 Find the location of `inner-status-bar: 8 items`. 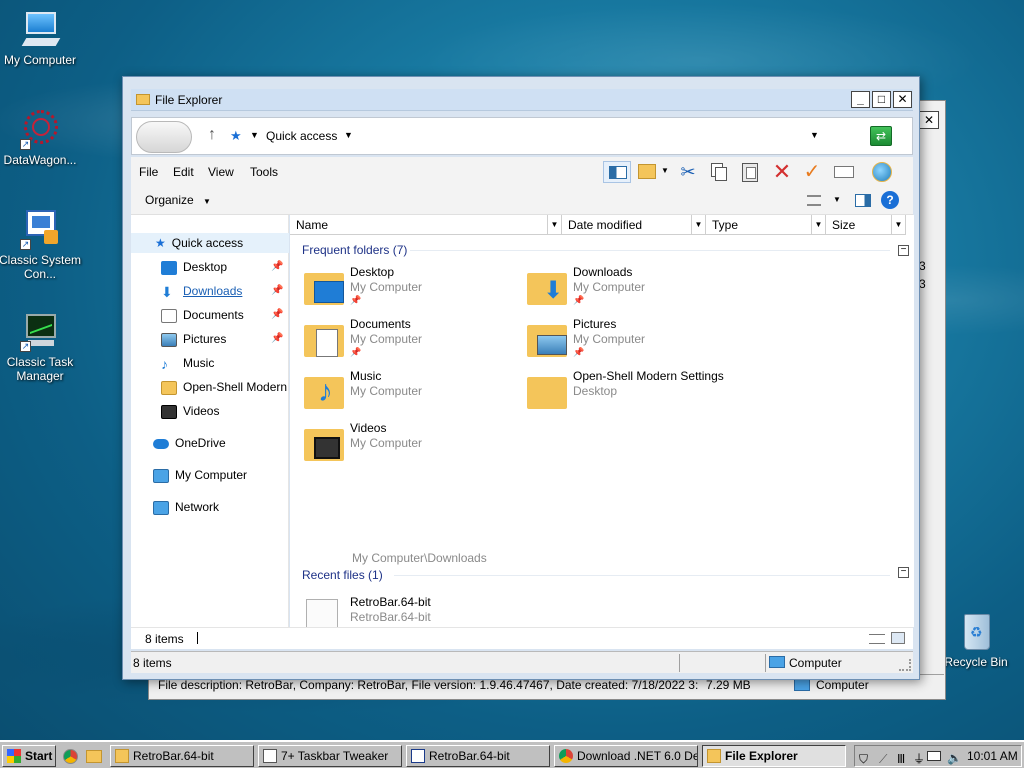

inner-status-bar: 8 items is located at coordinates (522, 638).